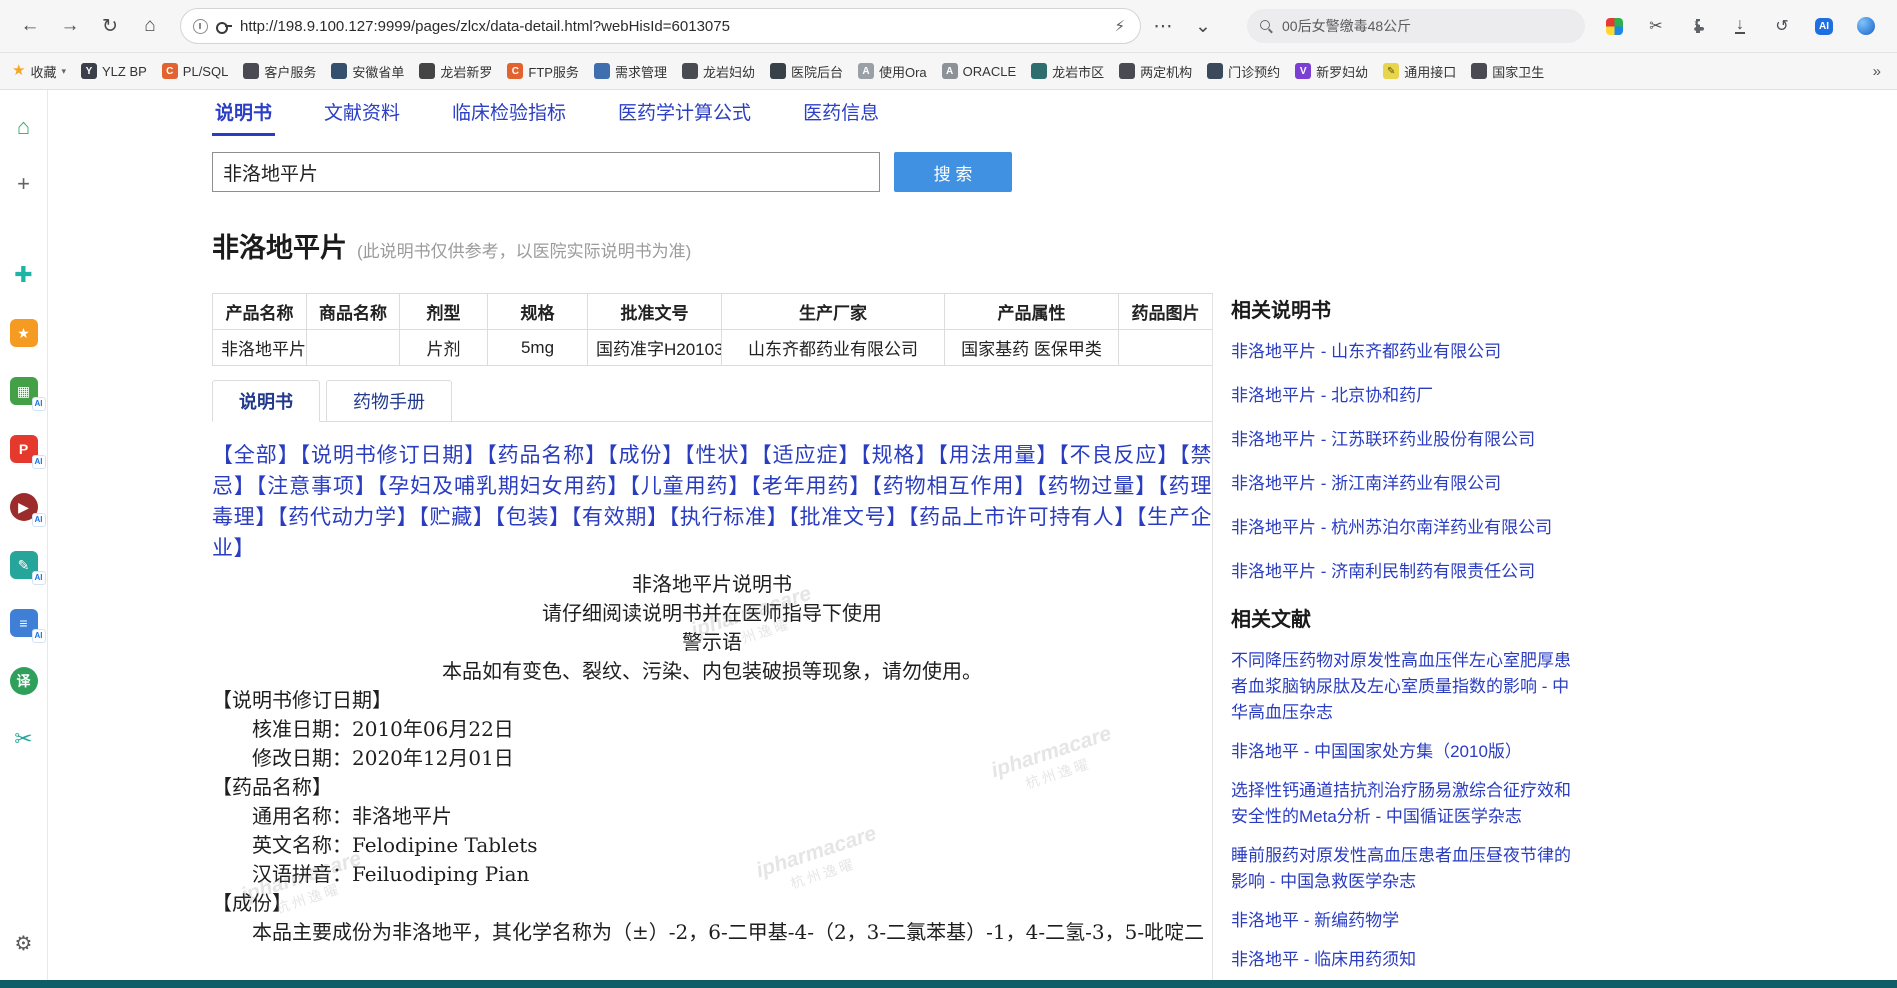  I want to click on bookmark-item: 需求管理, so click(630, 71).